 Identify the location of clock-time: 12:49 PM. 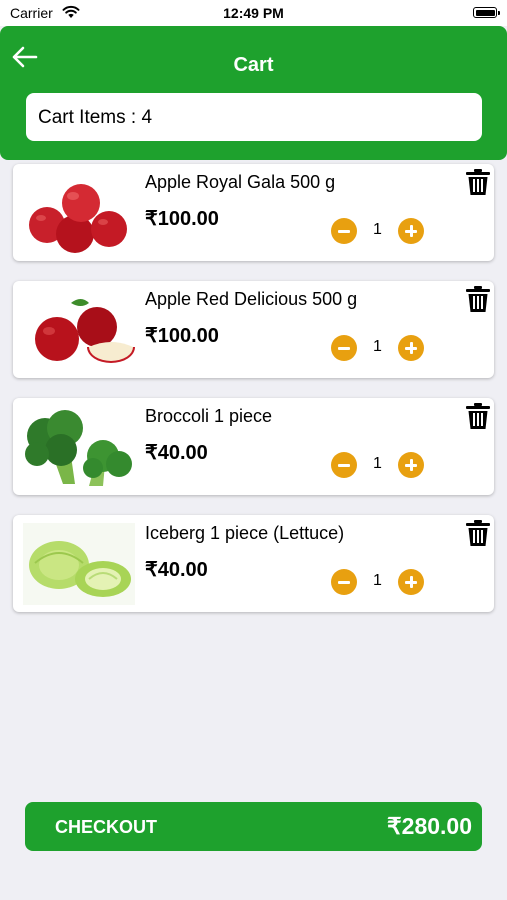
(253, 13).